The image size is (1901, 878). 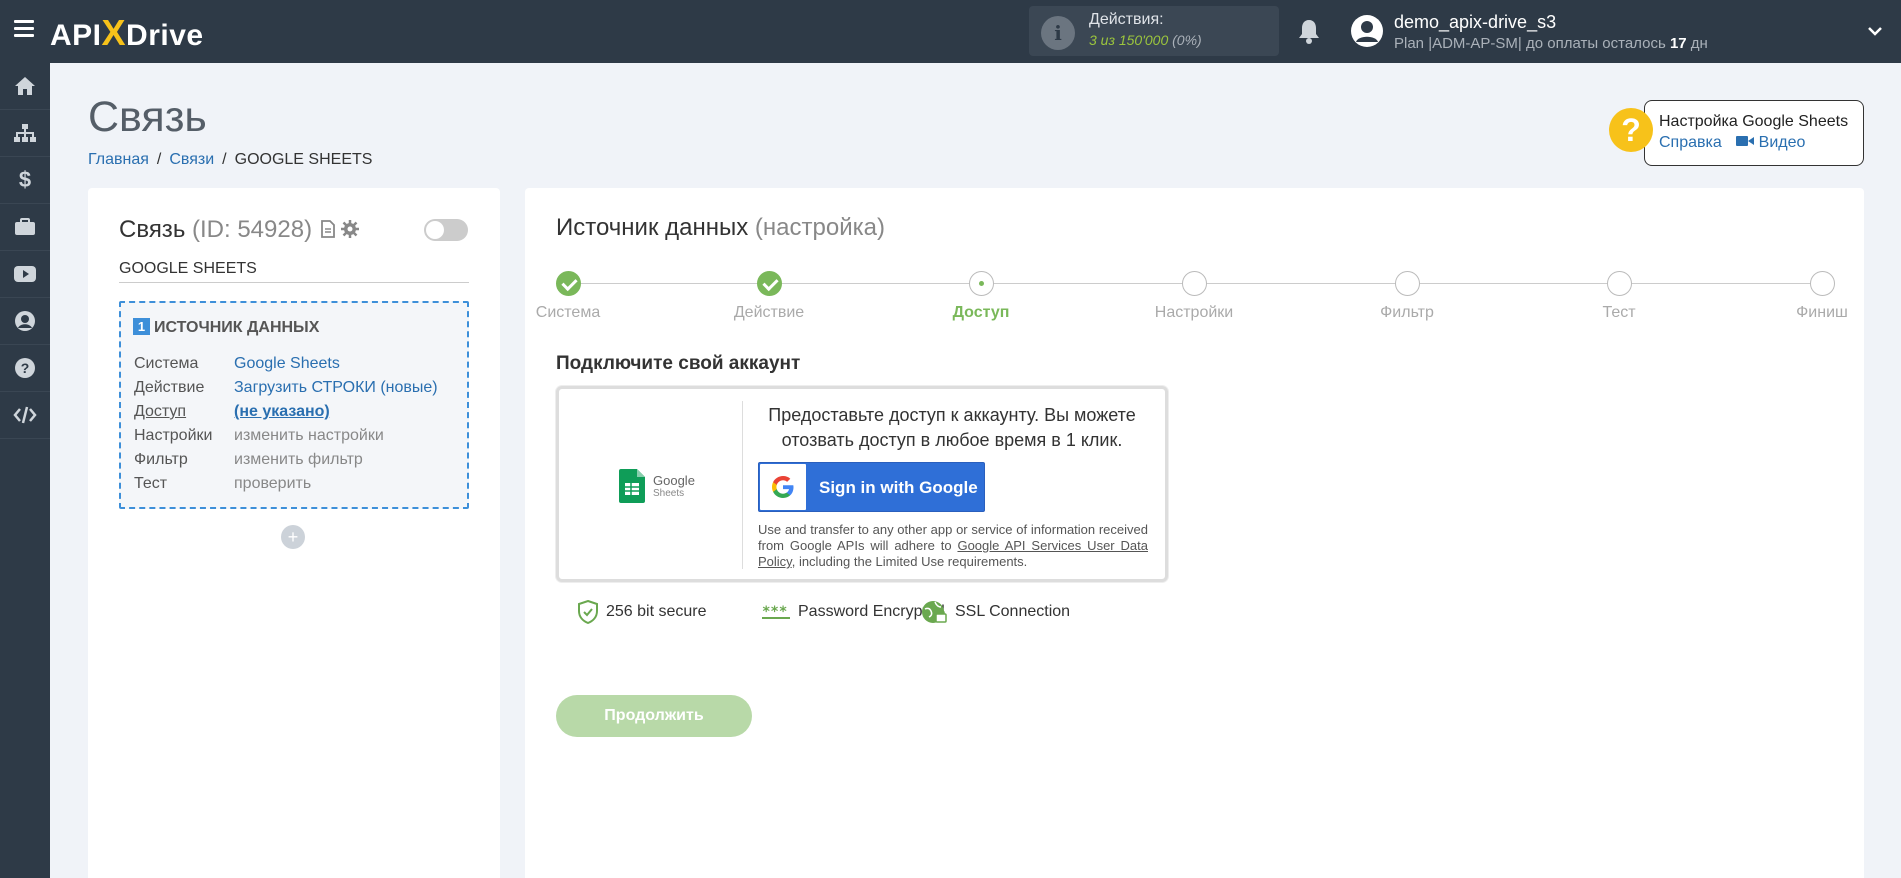 What do you see at coordinates (1194, 296) in the screenshot?
I see `step-settings: Настройки` at bounding box center [1194, 296].